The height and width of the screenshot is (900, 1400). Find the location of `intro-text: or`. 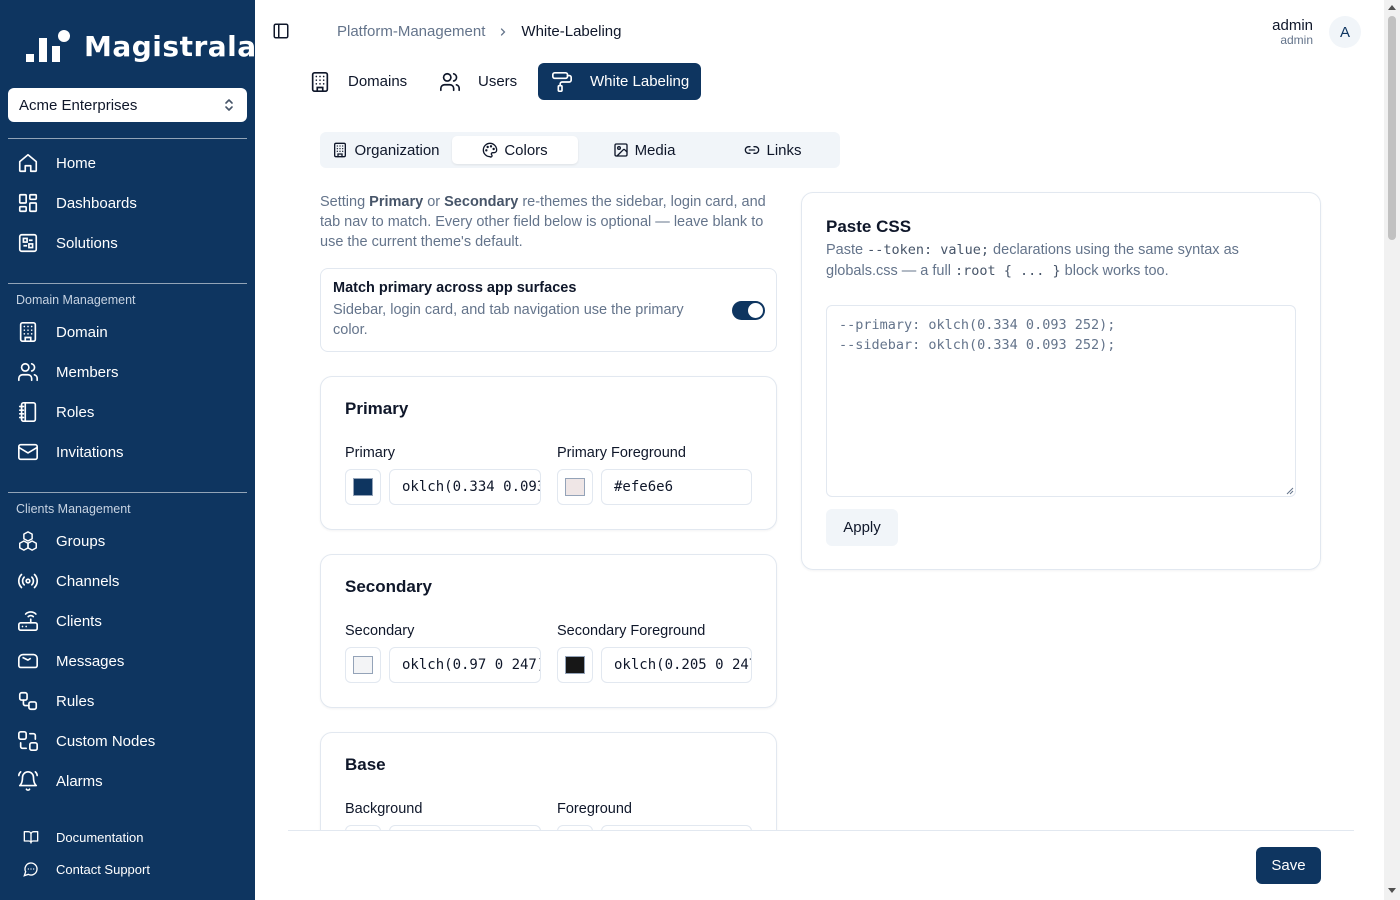

intro-text: or is located at coordinates (434, 202).